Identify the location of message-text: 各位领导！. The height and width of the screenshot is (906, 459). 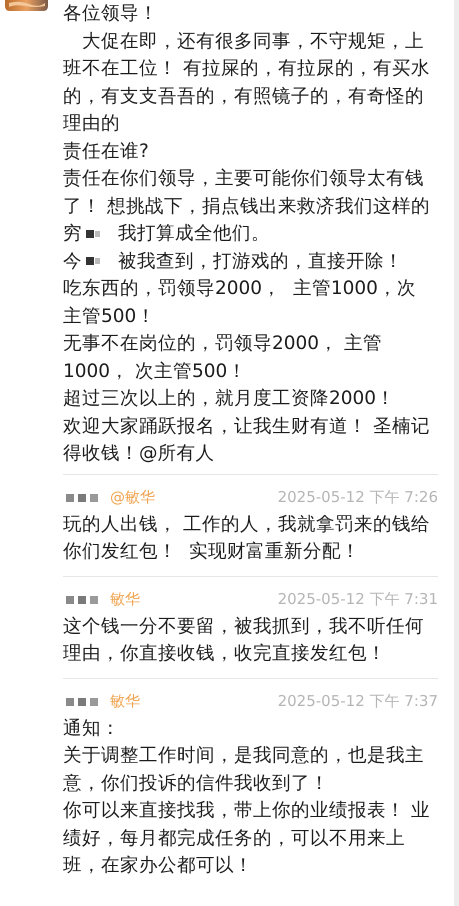
(111, 14).